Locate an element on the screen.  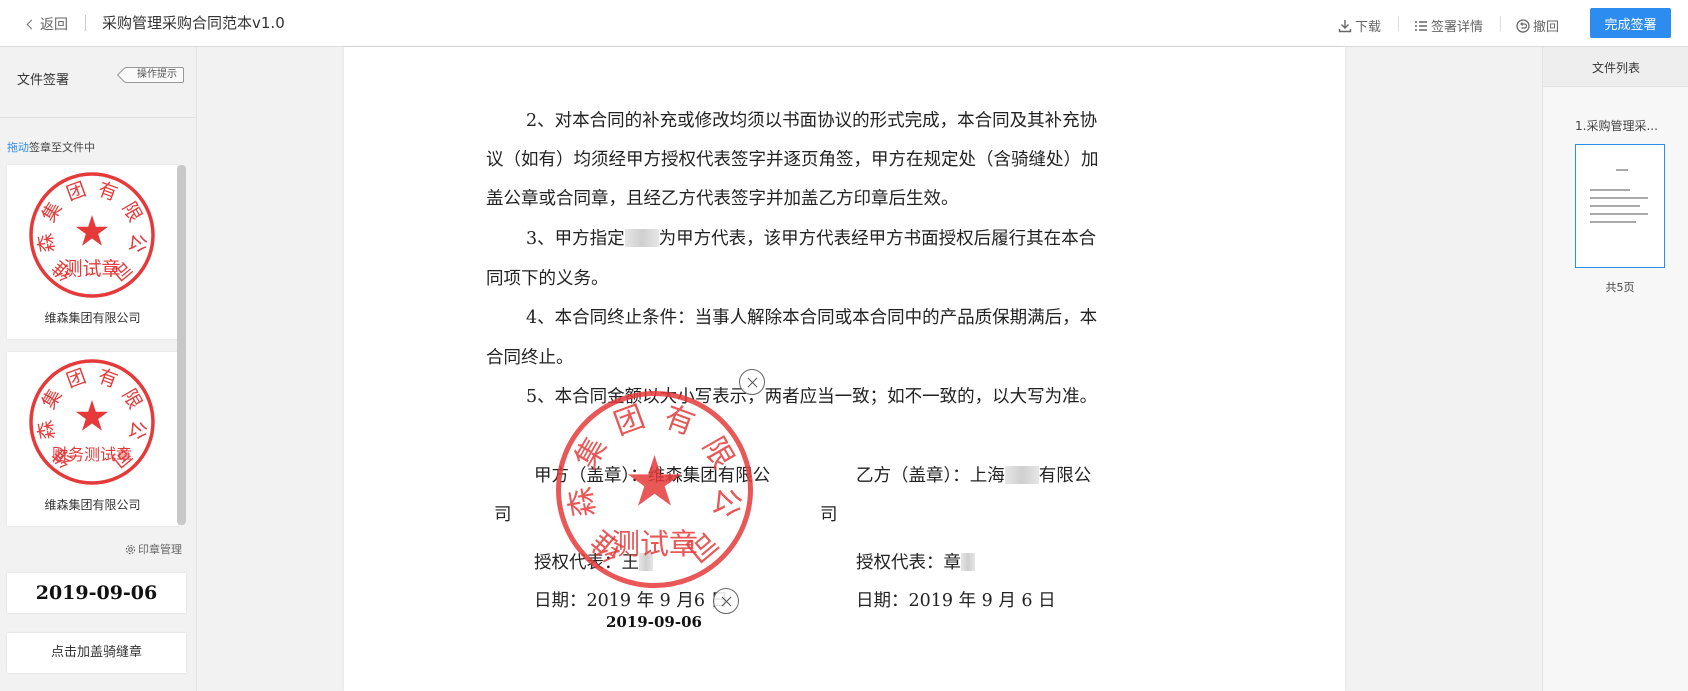
file-list-header: 文件列表 is located at coordinates (1615, 67).